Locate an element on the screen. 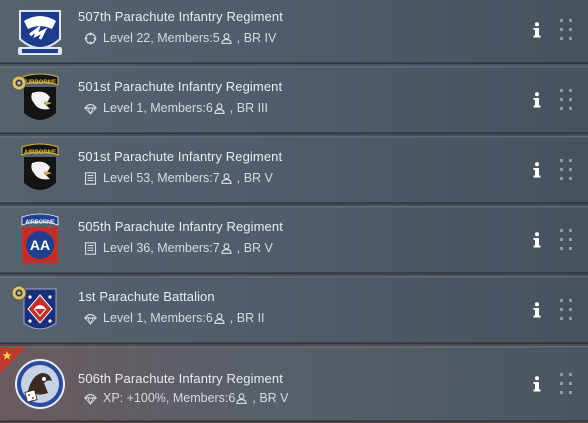  101st-airborne-emblem: AIRBORNE is located at coordinates (40, 170).